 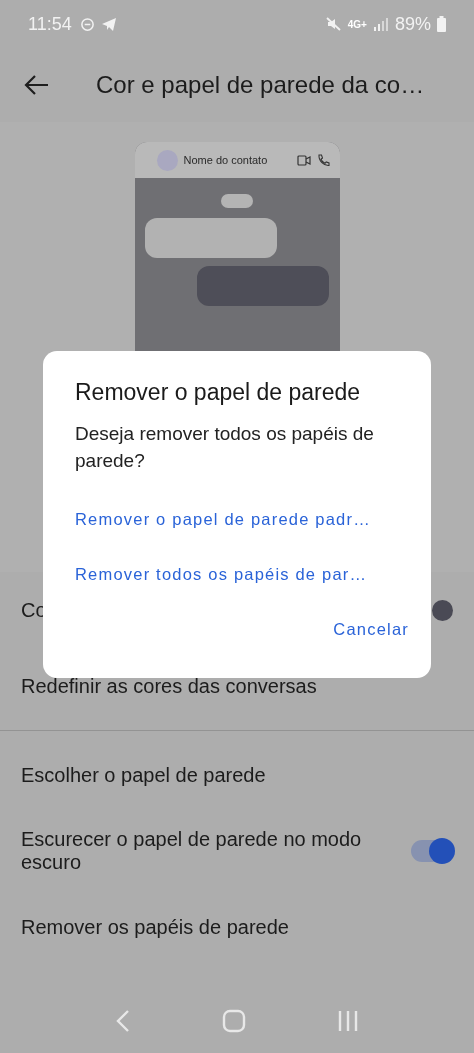 I want to click on recent-apps-icon, so click(x=347, y=1021).